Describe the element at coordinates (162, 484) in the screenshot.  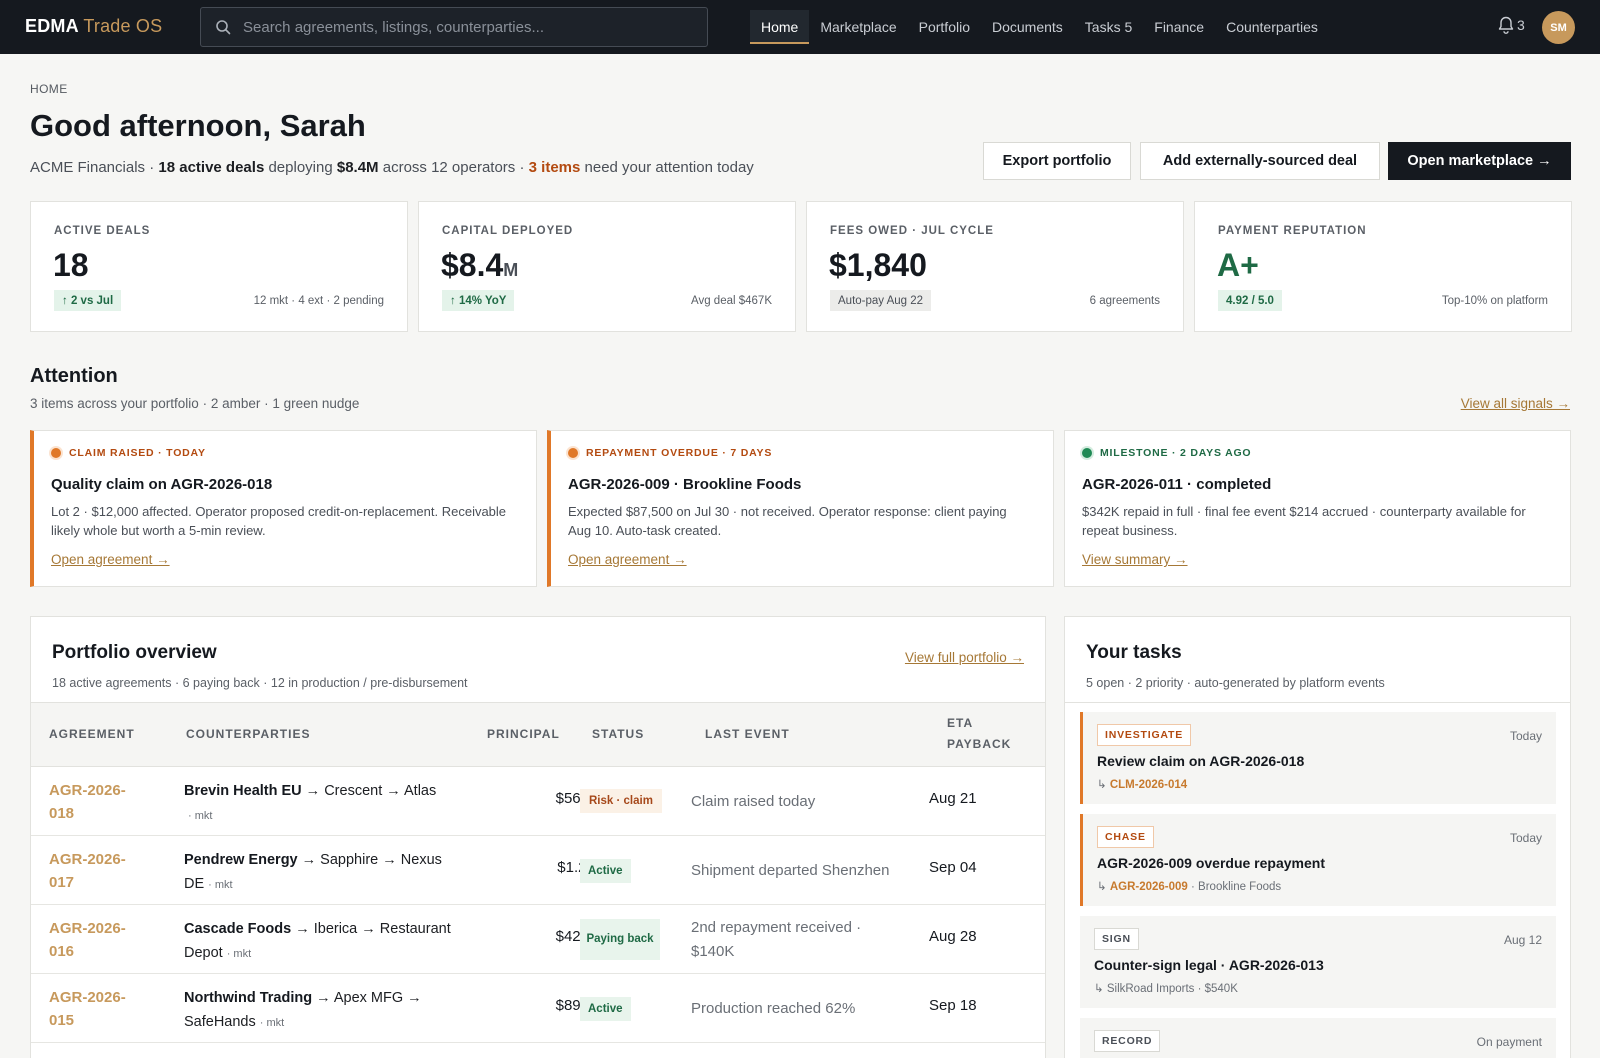
I see `attention-card-title: Quality claim on AGR-2026-018` at that location.